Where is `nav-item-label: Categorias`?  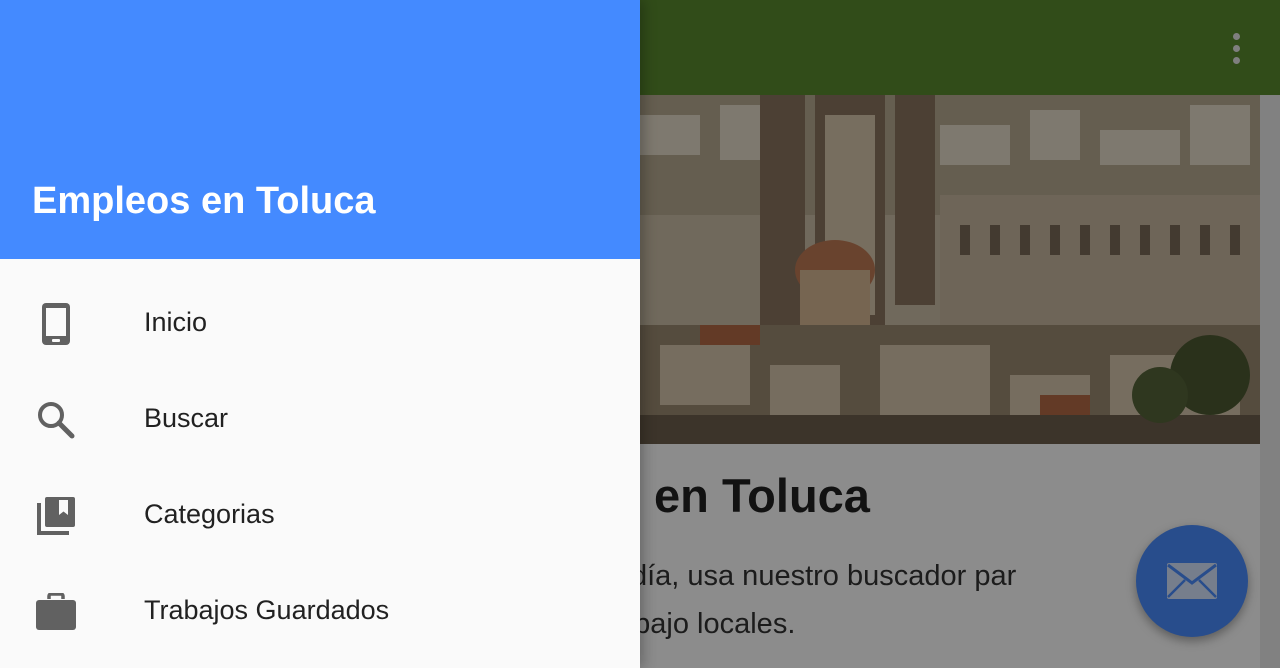
nav-item-label: Categorias is located at coordinates (209, 514).